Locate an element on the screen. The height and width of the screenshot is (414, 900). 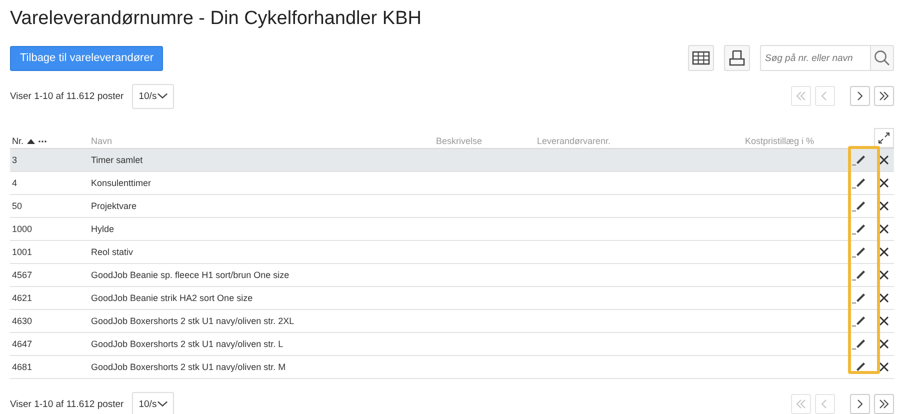
table-cell-text: 4567 is located at coordinates (22, 275).